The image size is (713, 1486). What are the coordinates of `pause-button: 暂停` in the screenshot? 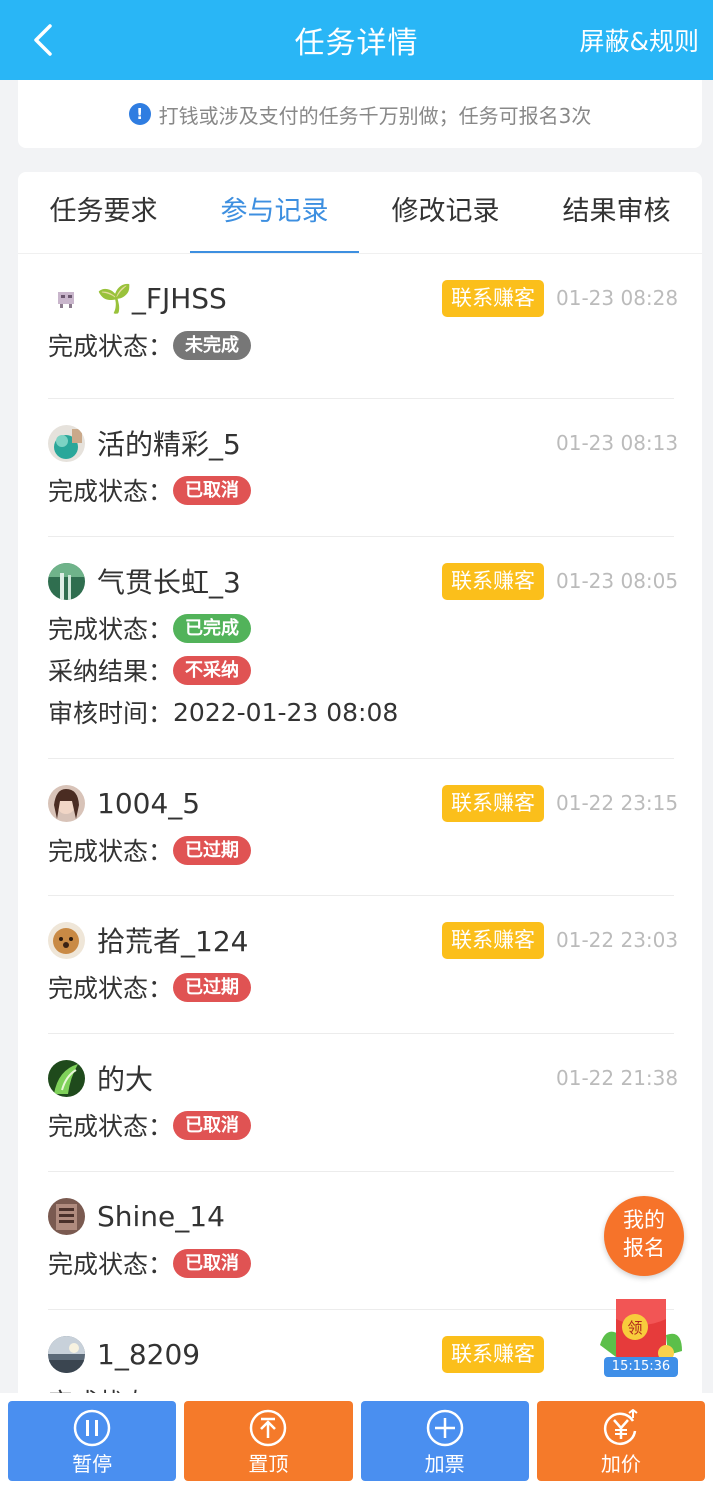 It's located at (92, 1441).